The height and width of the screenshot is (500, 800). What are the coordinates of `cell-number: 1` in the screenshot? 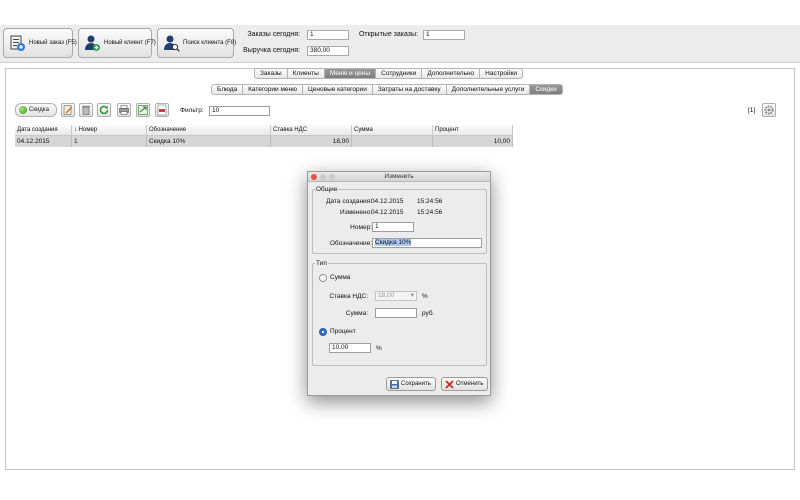 It's located at (109, 141).